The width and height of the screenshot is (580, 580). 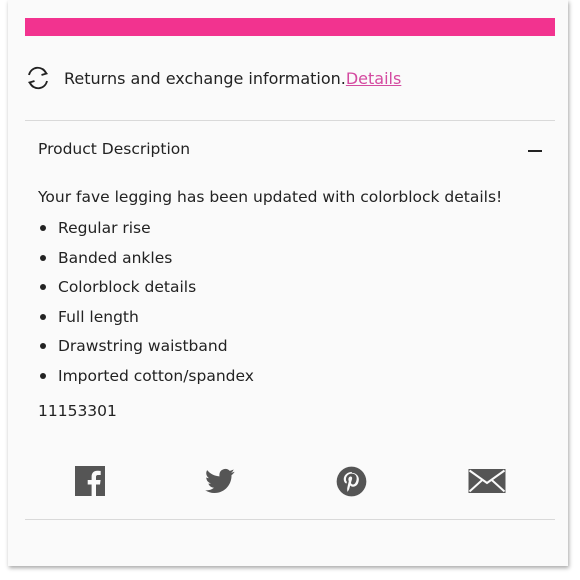 What do you see at coordinates (146, 349) in the screenshot?
I see `feature-item: Drawstring waistband` at bounding box center [146, 349].